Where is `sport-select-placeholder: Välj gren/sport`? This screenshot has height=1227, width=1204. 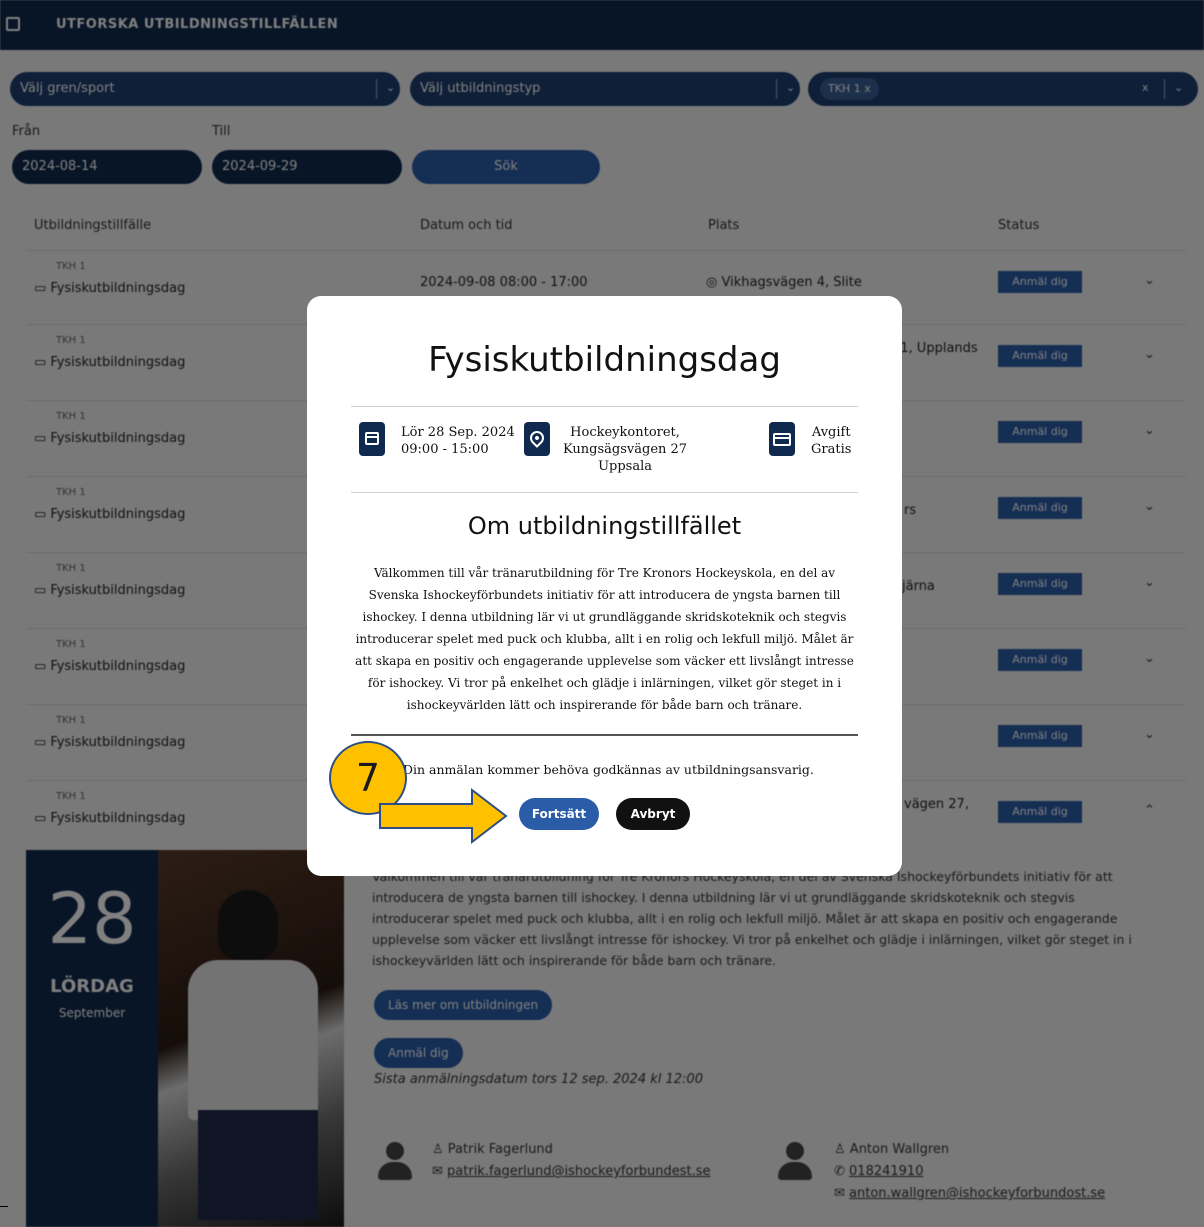
sport-select-placeholder: Välj gren/sport is located at coordinates (67, 88).